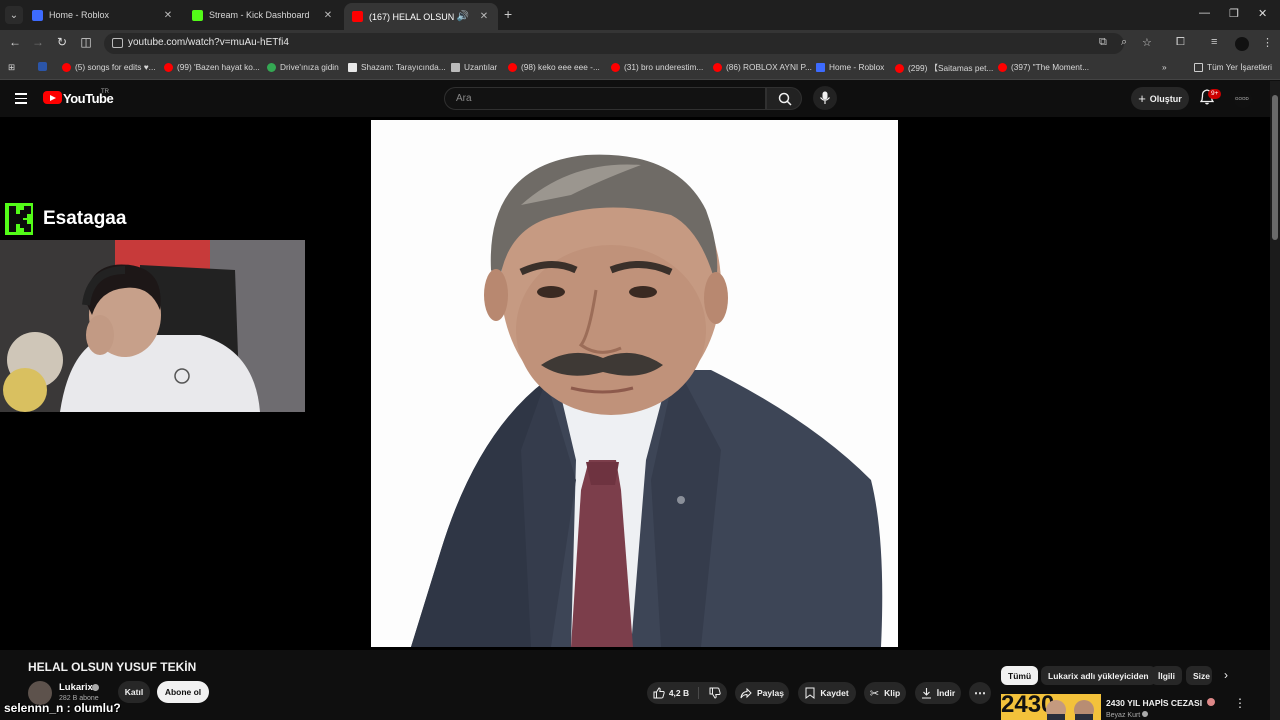  Describe the element at coordinates (19, 219) in the screenshot. I see `kick-logo-icon` at that location.